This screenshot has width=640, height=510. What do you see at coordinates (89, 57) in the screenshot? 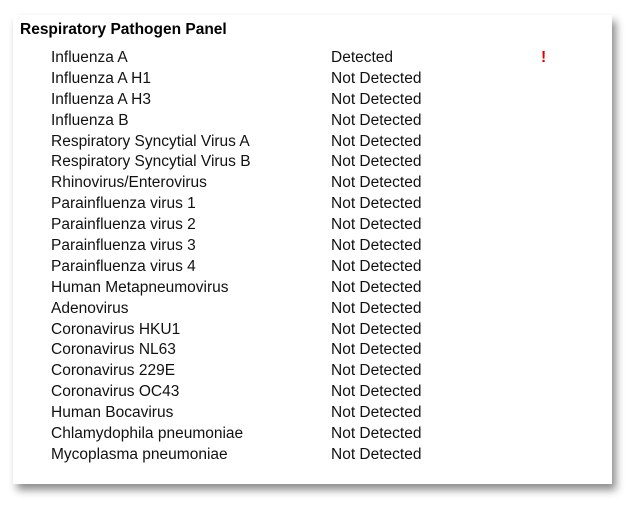
I see `pathogen-name: Influenza A` at bounding box center [89, 57].